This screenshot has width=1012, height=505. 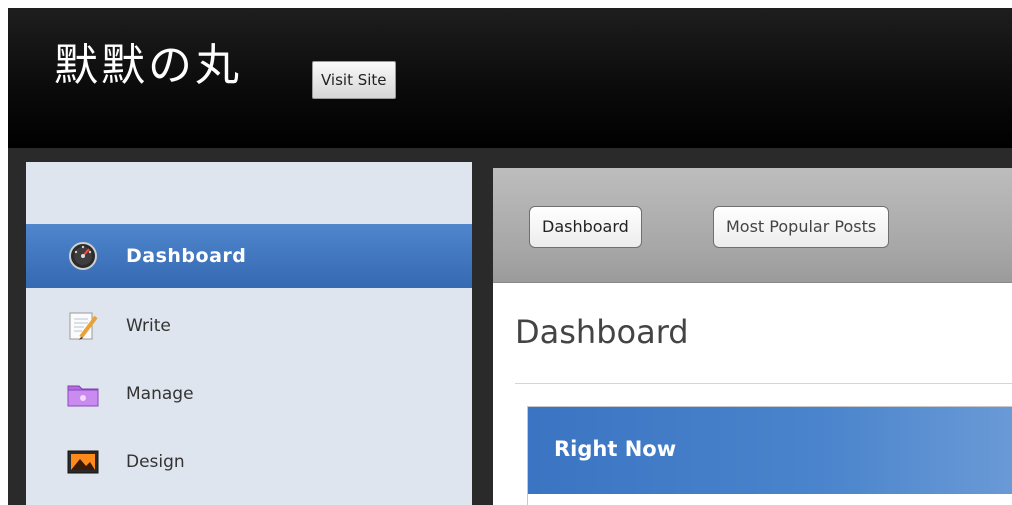 What do you see at coordinates (160, 394) in the screenshot?
I see `sidebar-item-label: Manage` at bounding box center [160, 394].